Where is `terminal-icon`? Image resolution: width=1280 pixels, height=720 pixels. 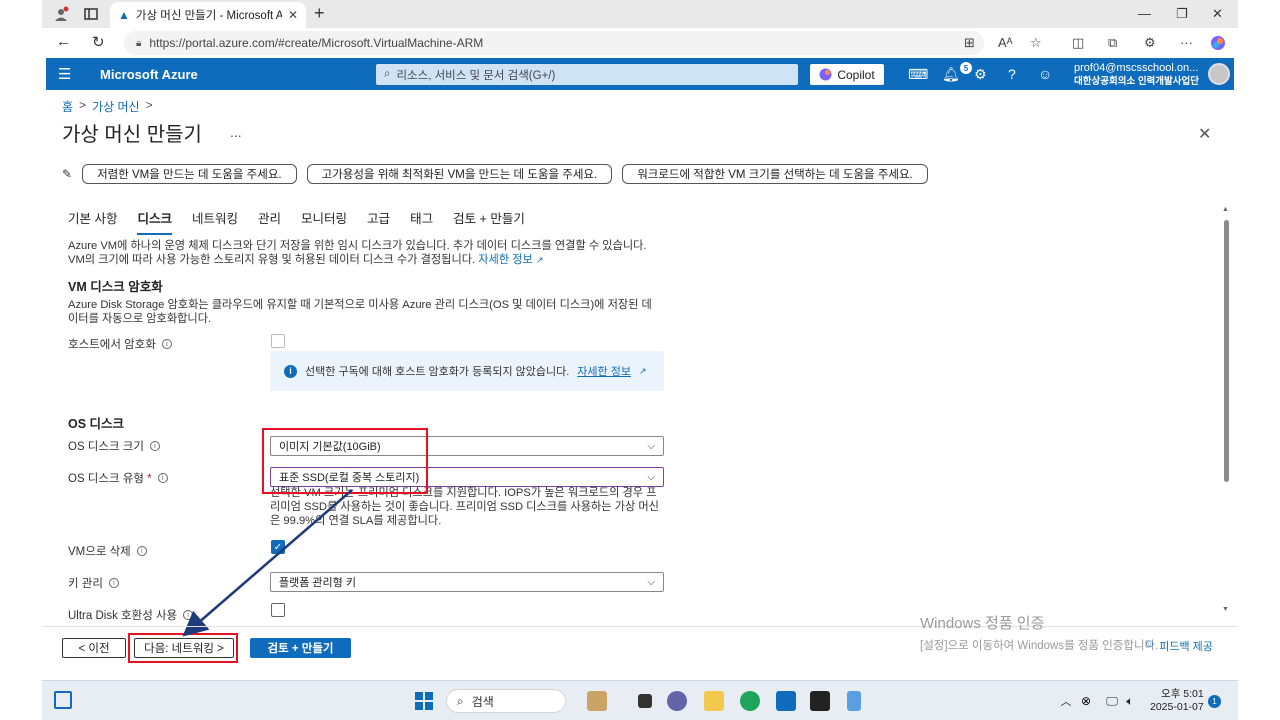 terminal-icon is located at coordinates (820, 701).